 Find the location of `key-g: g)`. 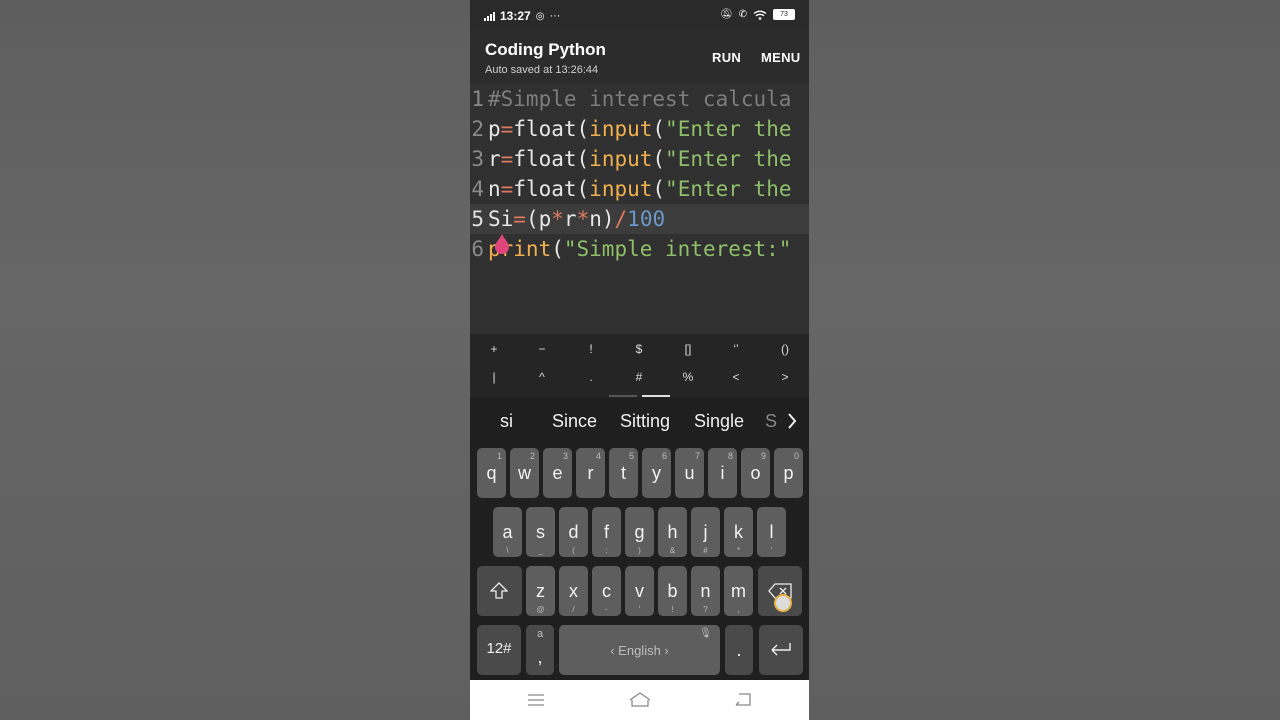

key-g: g) is located at coordinates (639, 532).